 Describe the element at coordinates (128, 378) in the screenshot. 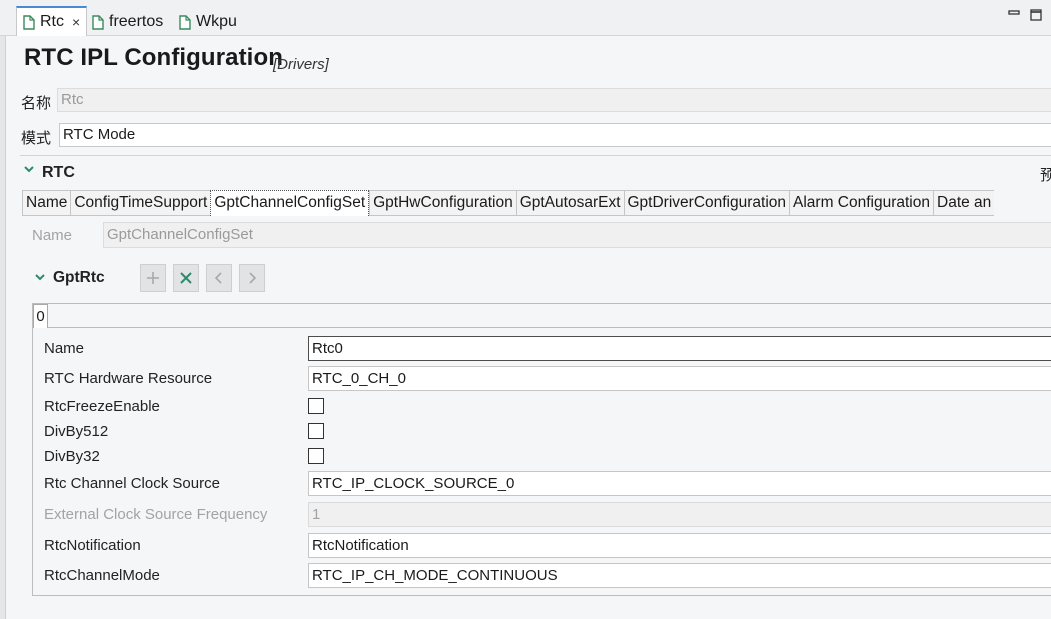

I see `prop-hw-resource-label: RTC Hardware Resource` at that location.